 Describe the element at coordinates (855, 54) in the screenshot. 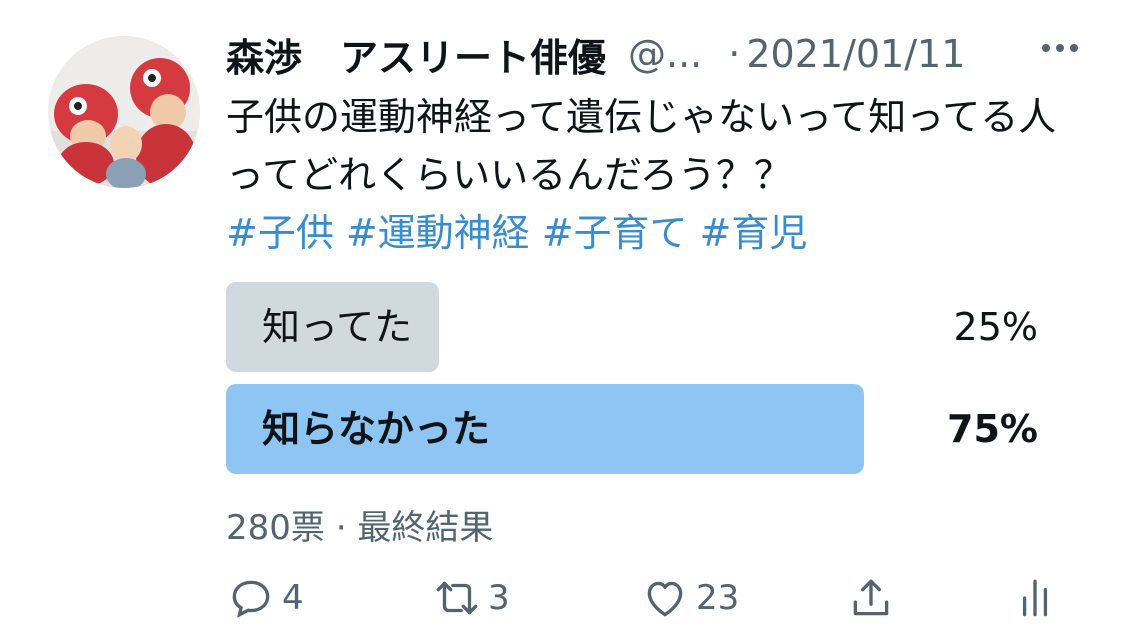

I see `tweet-date: 2021/01/11` at that location.